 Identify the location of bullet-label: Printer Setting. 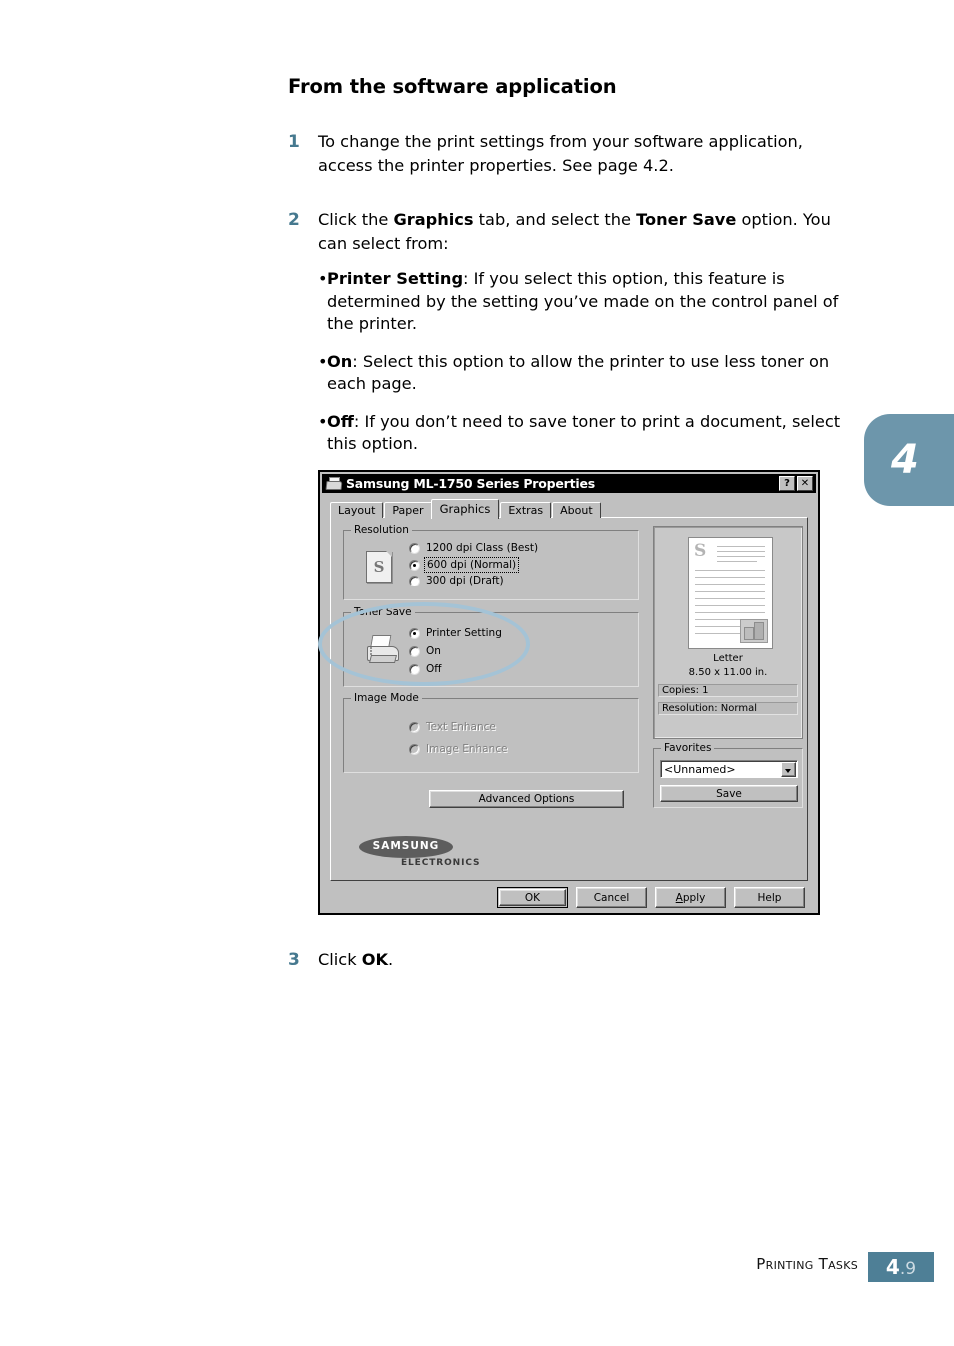
(395, 278).